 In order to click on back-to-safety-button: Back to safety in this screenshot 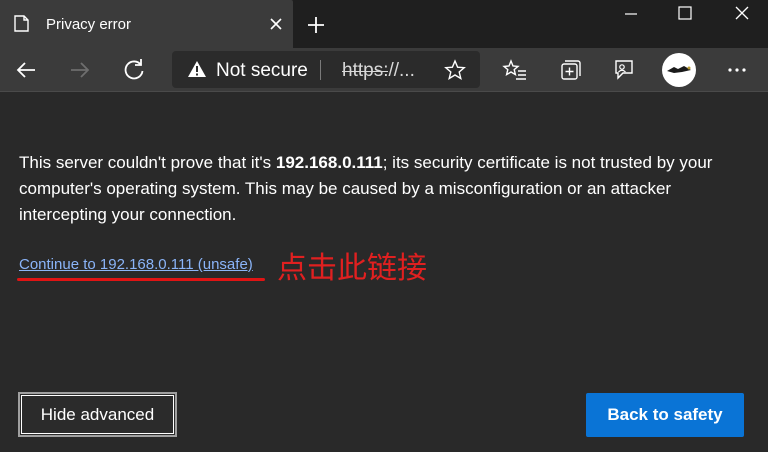, I will do `click(665, 415)`.